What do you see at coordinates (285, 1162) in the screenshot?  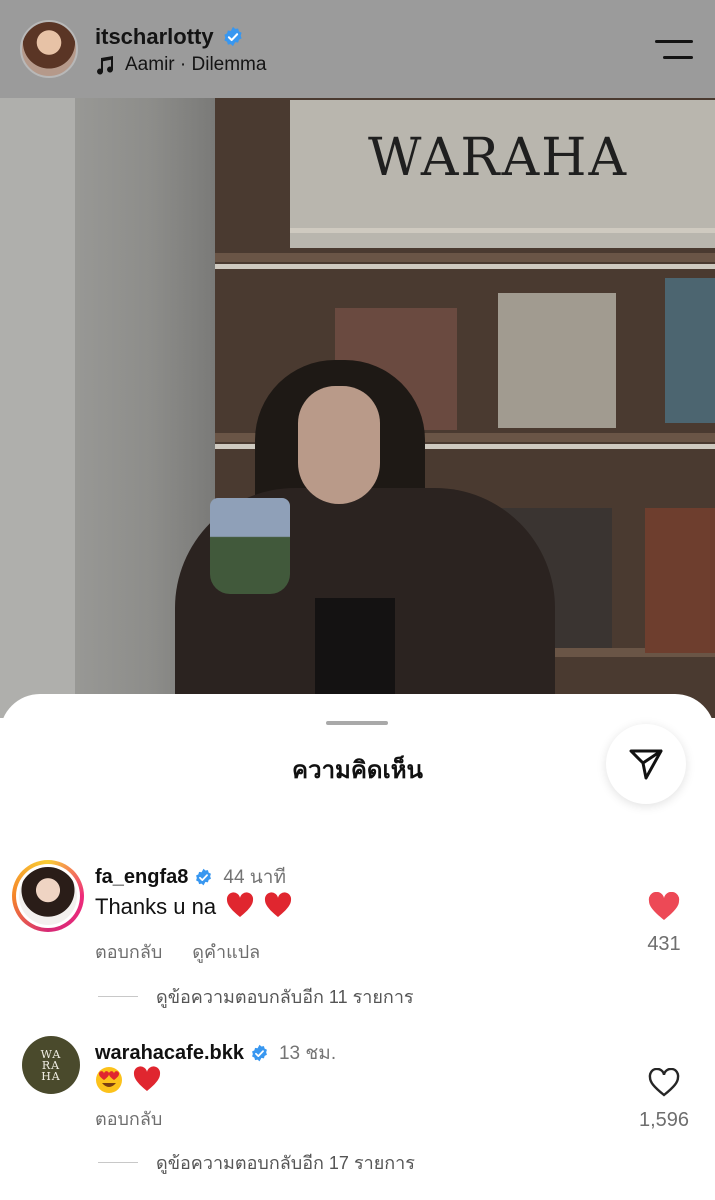 I see `view-replies-label: ดูข้อความตอบกลับอีก 17 รายการ` at bounding box center [285, 1162].